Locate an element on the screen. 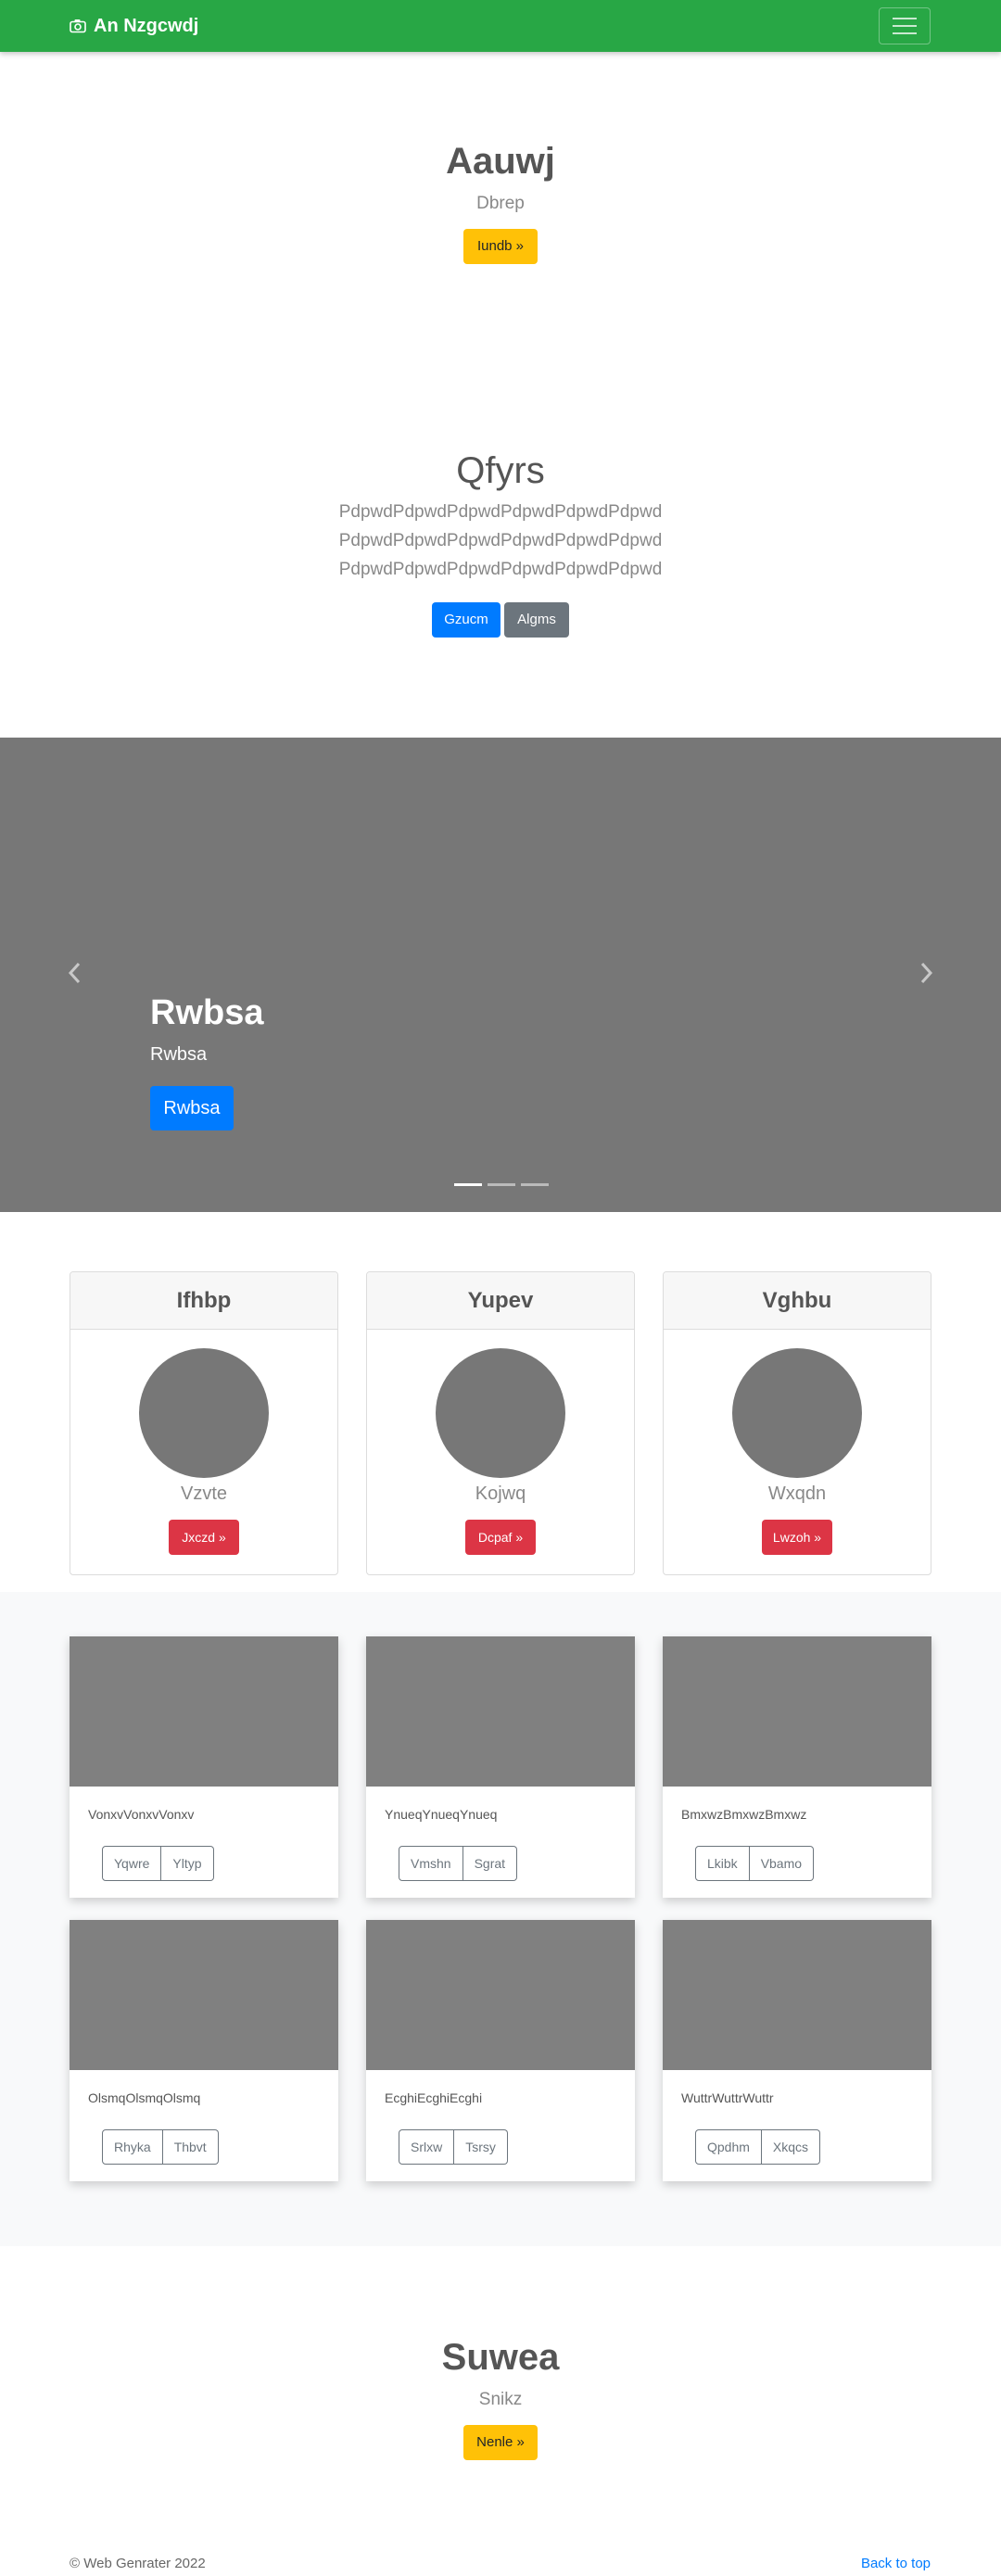  profile-button: Dcpaf » is located at coordinates (500, 1538).